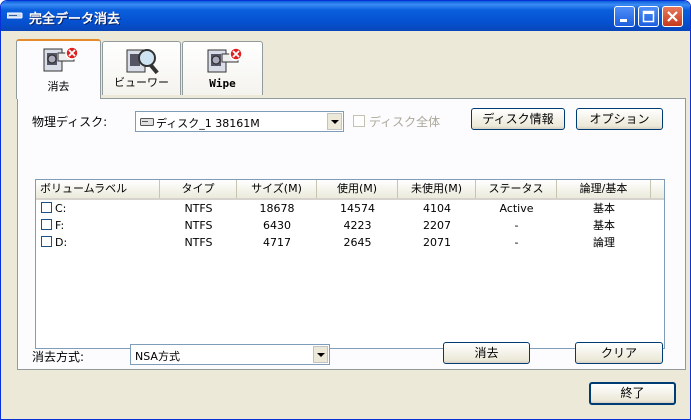 The image size is (691, 420). Describe the element at coordinates (225, 60) in the screenshot. I see `wipe-disk-icon` at that location.